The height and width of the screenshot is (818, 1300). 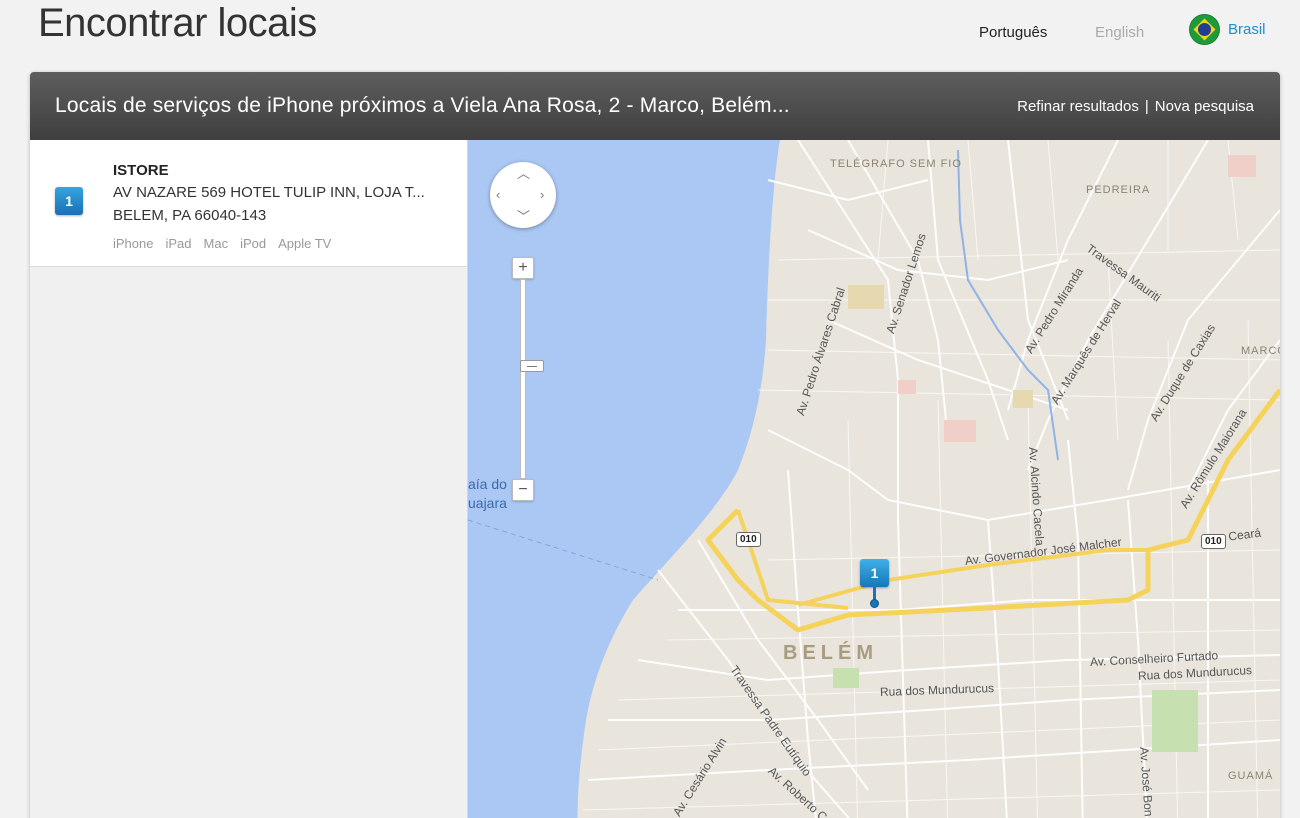 What do you see at coordinates (253, 243) in the screenshot?
I see `product-tag: iPod` at bounding box center [253, 243].